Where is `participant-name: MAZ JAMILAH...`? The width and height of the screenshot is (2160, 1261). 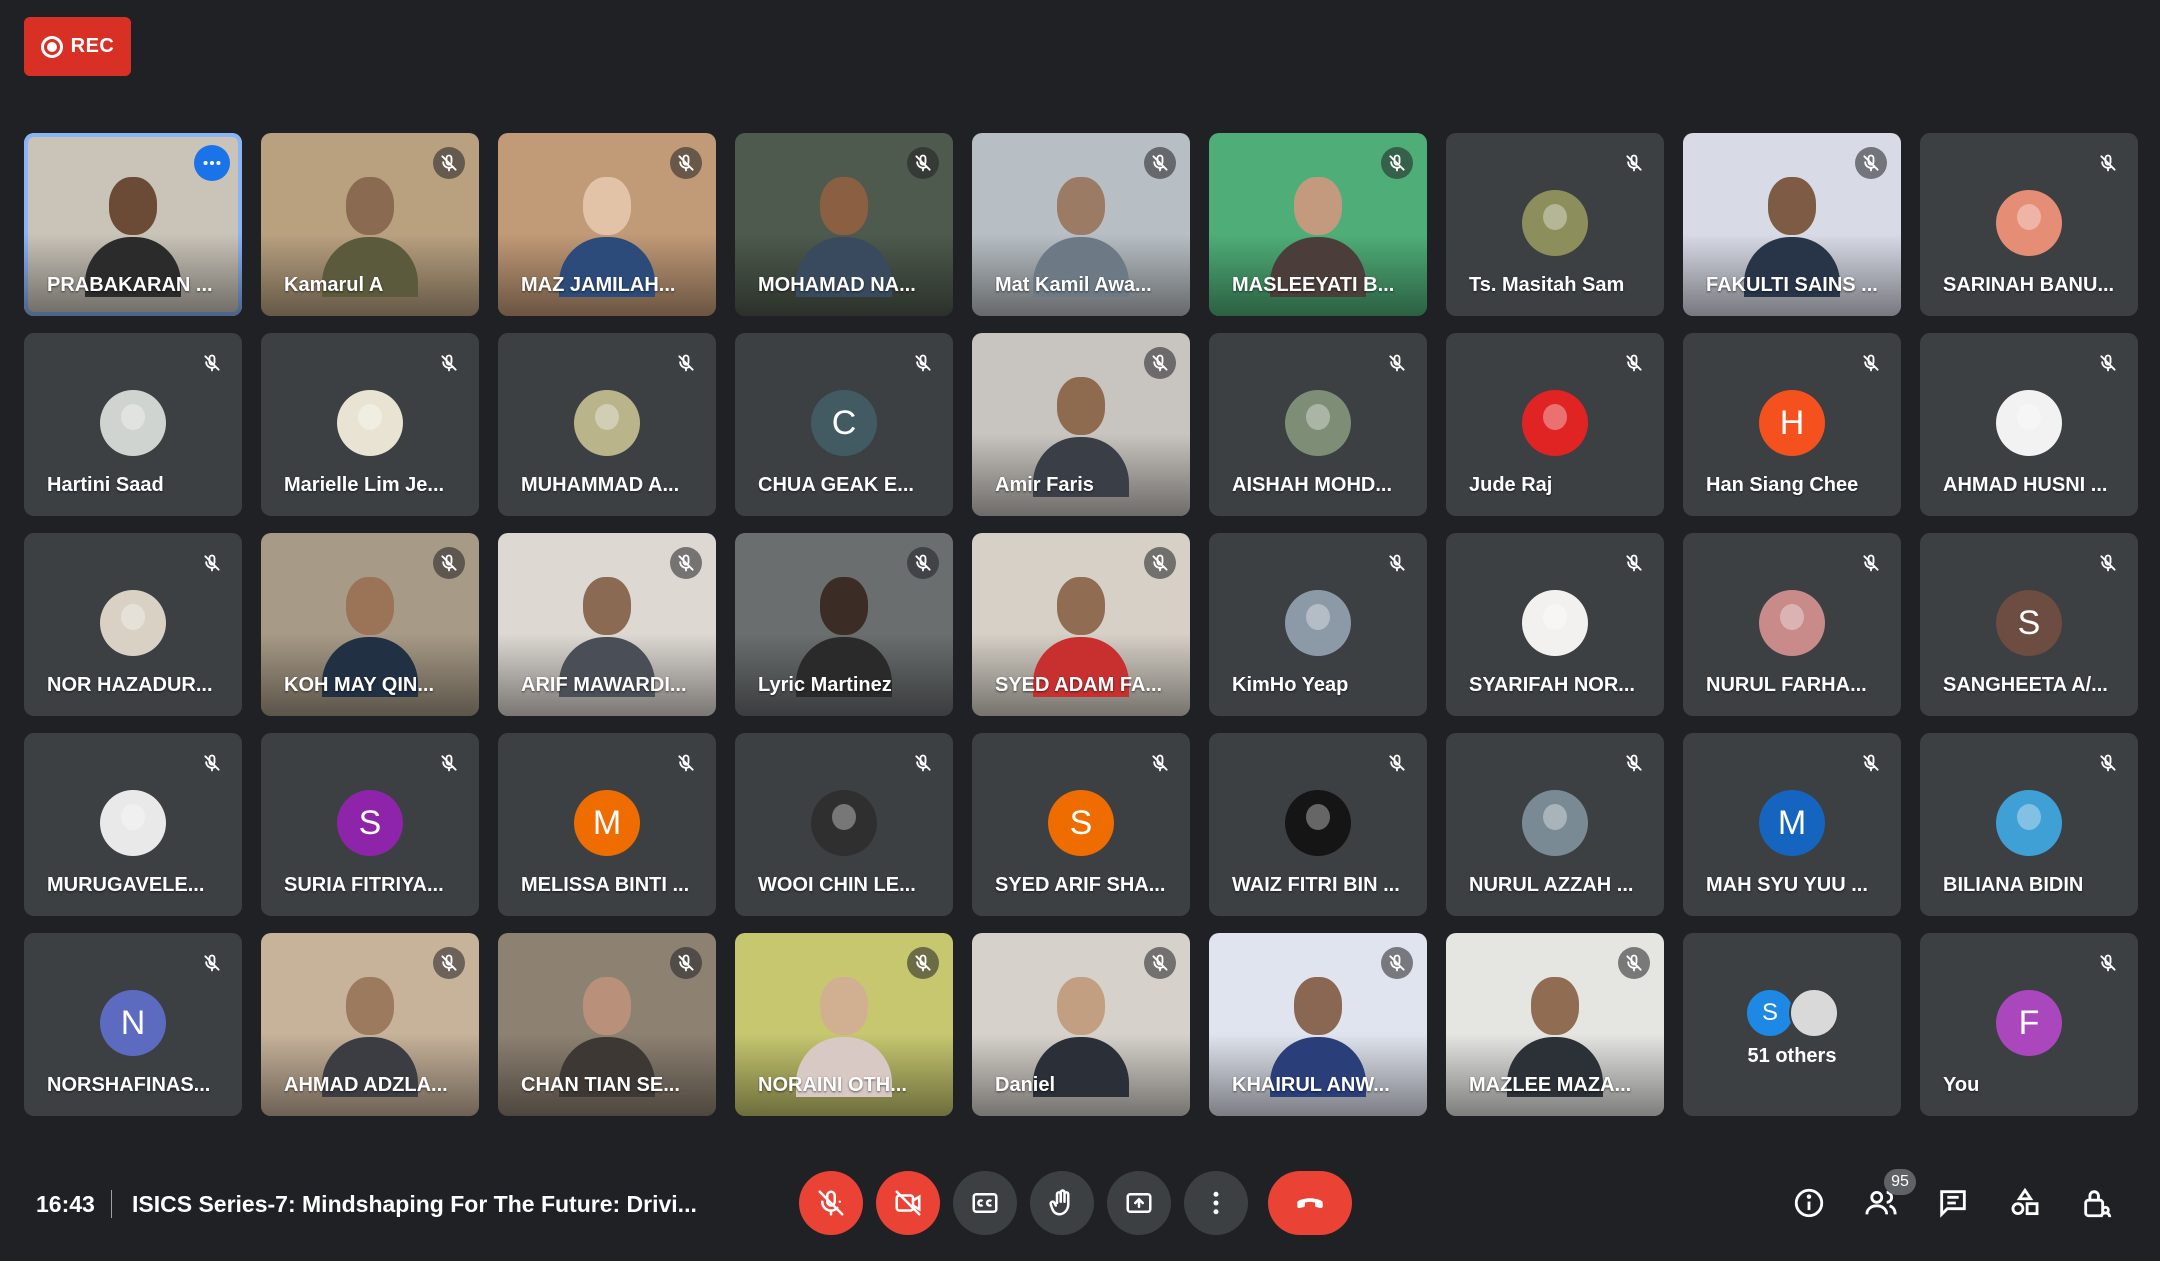
participant-name: MAZ JAMILAH... is located at coordinates (598, 285).